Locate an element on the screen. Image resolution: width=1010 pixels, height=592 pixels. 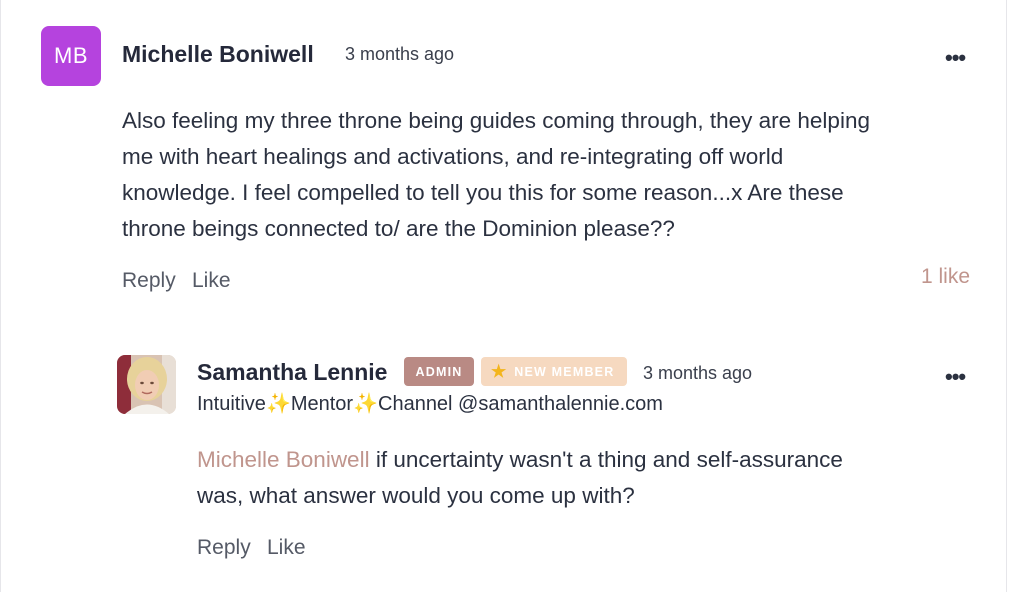
avatar: MB is located at coordinates (71, 56).